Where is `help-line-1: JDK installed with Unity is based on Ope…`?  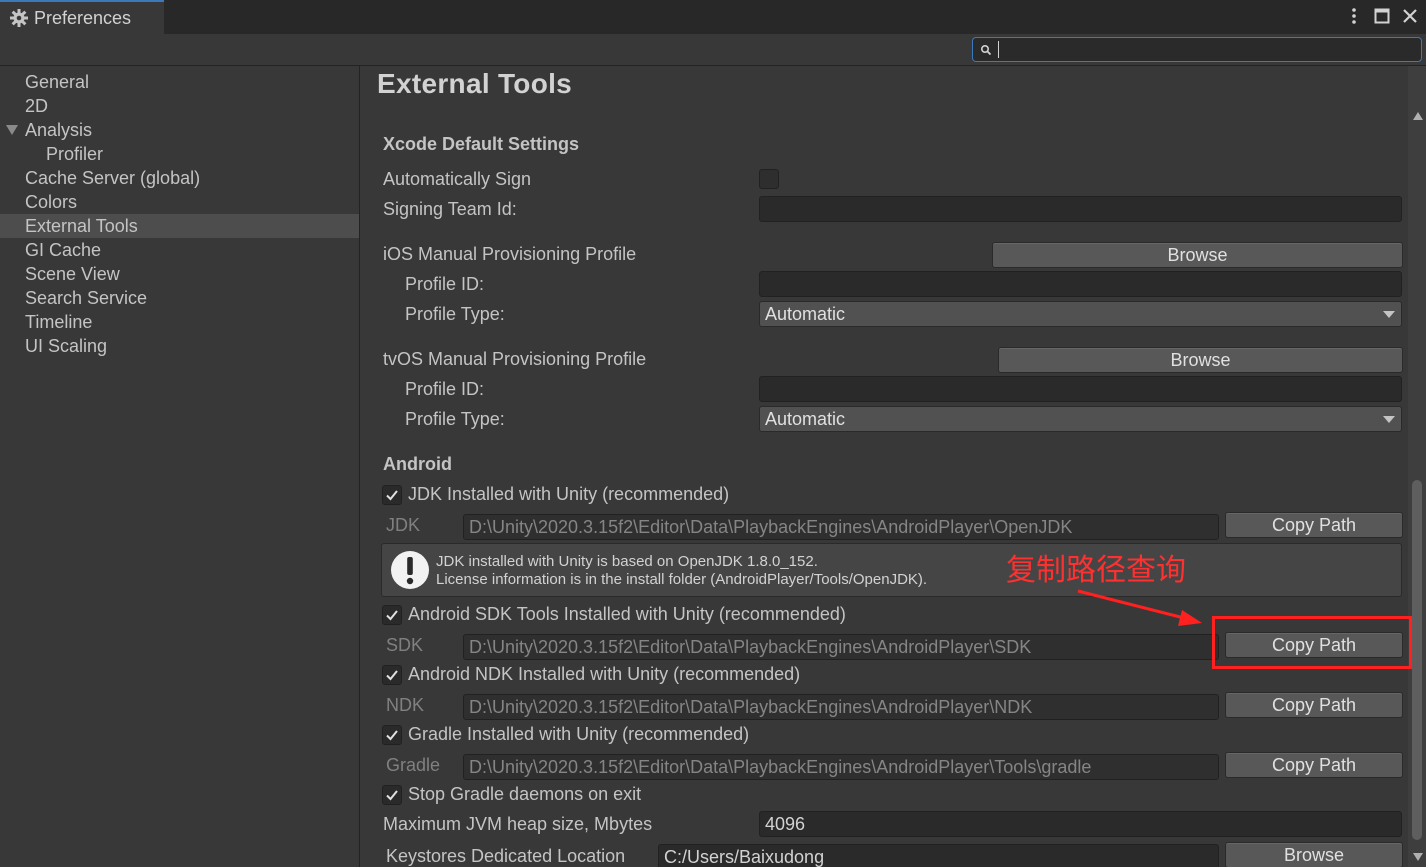
help-line-1: JDK installed with Unity is based on Ope… is located at coordinates (627, 561).